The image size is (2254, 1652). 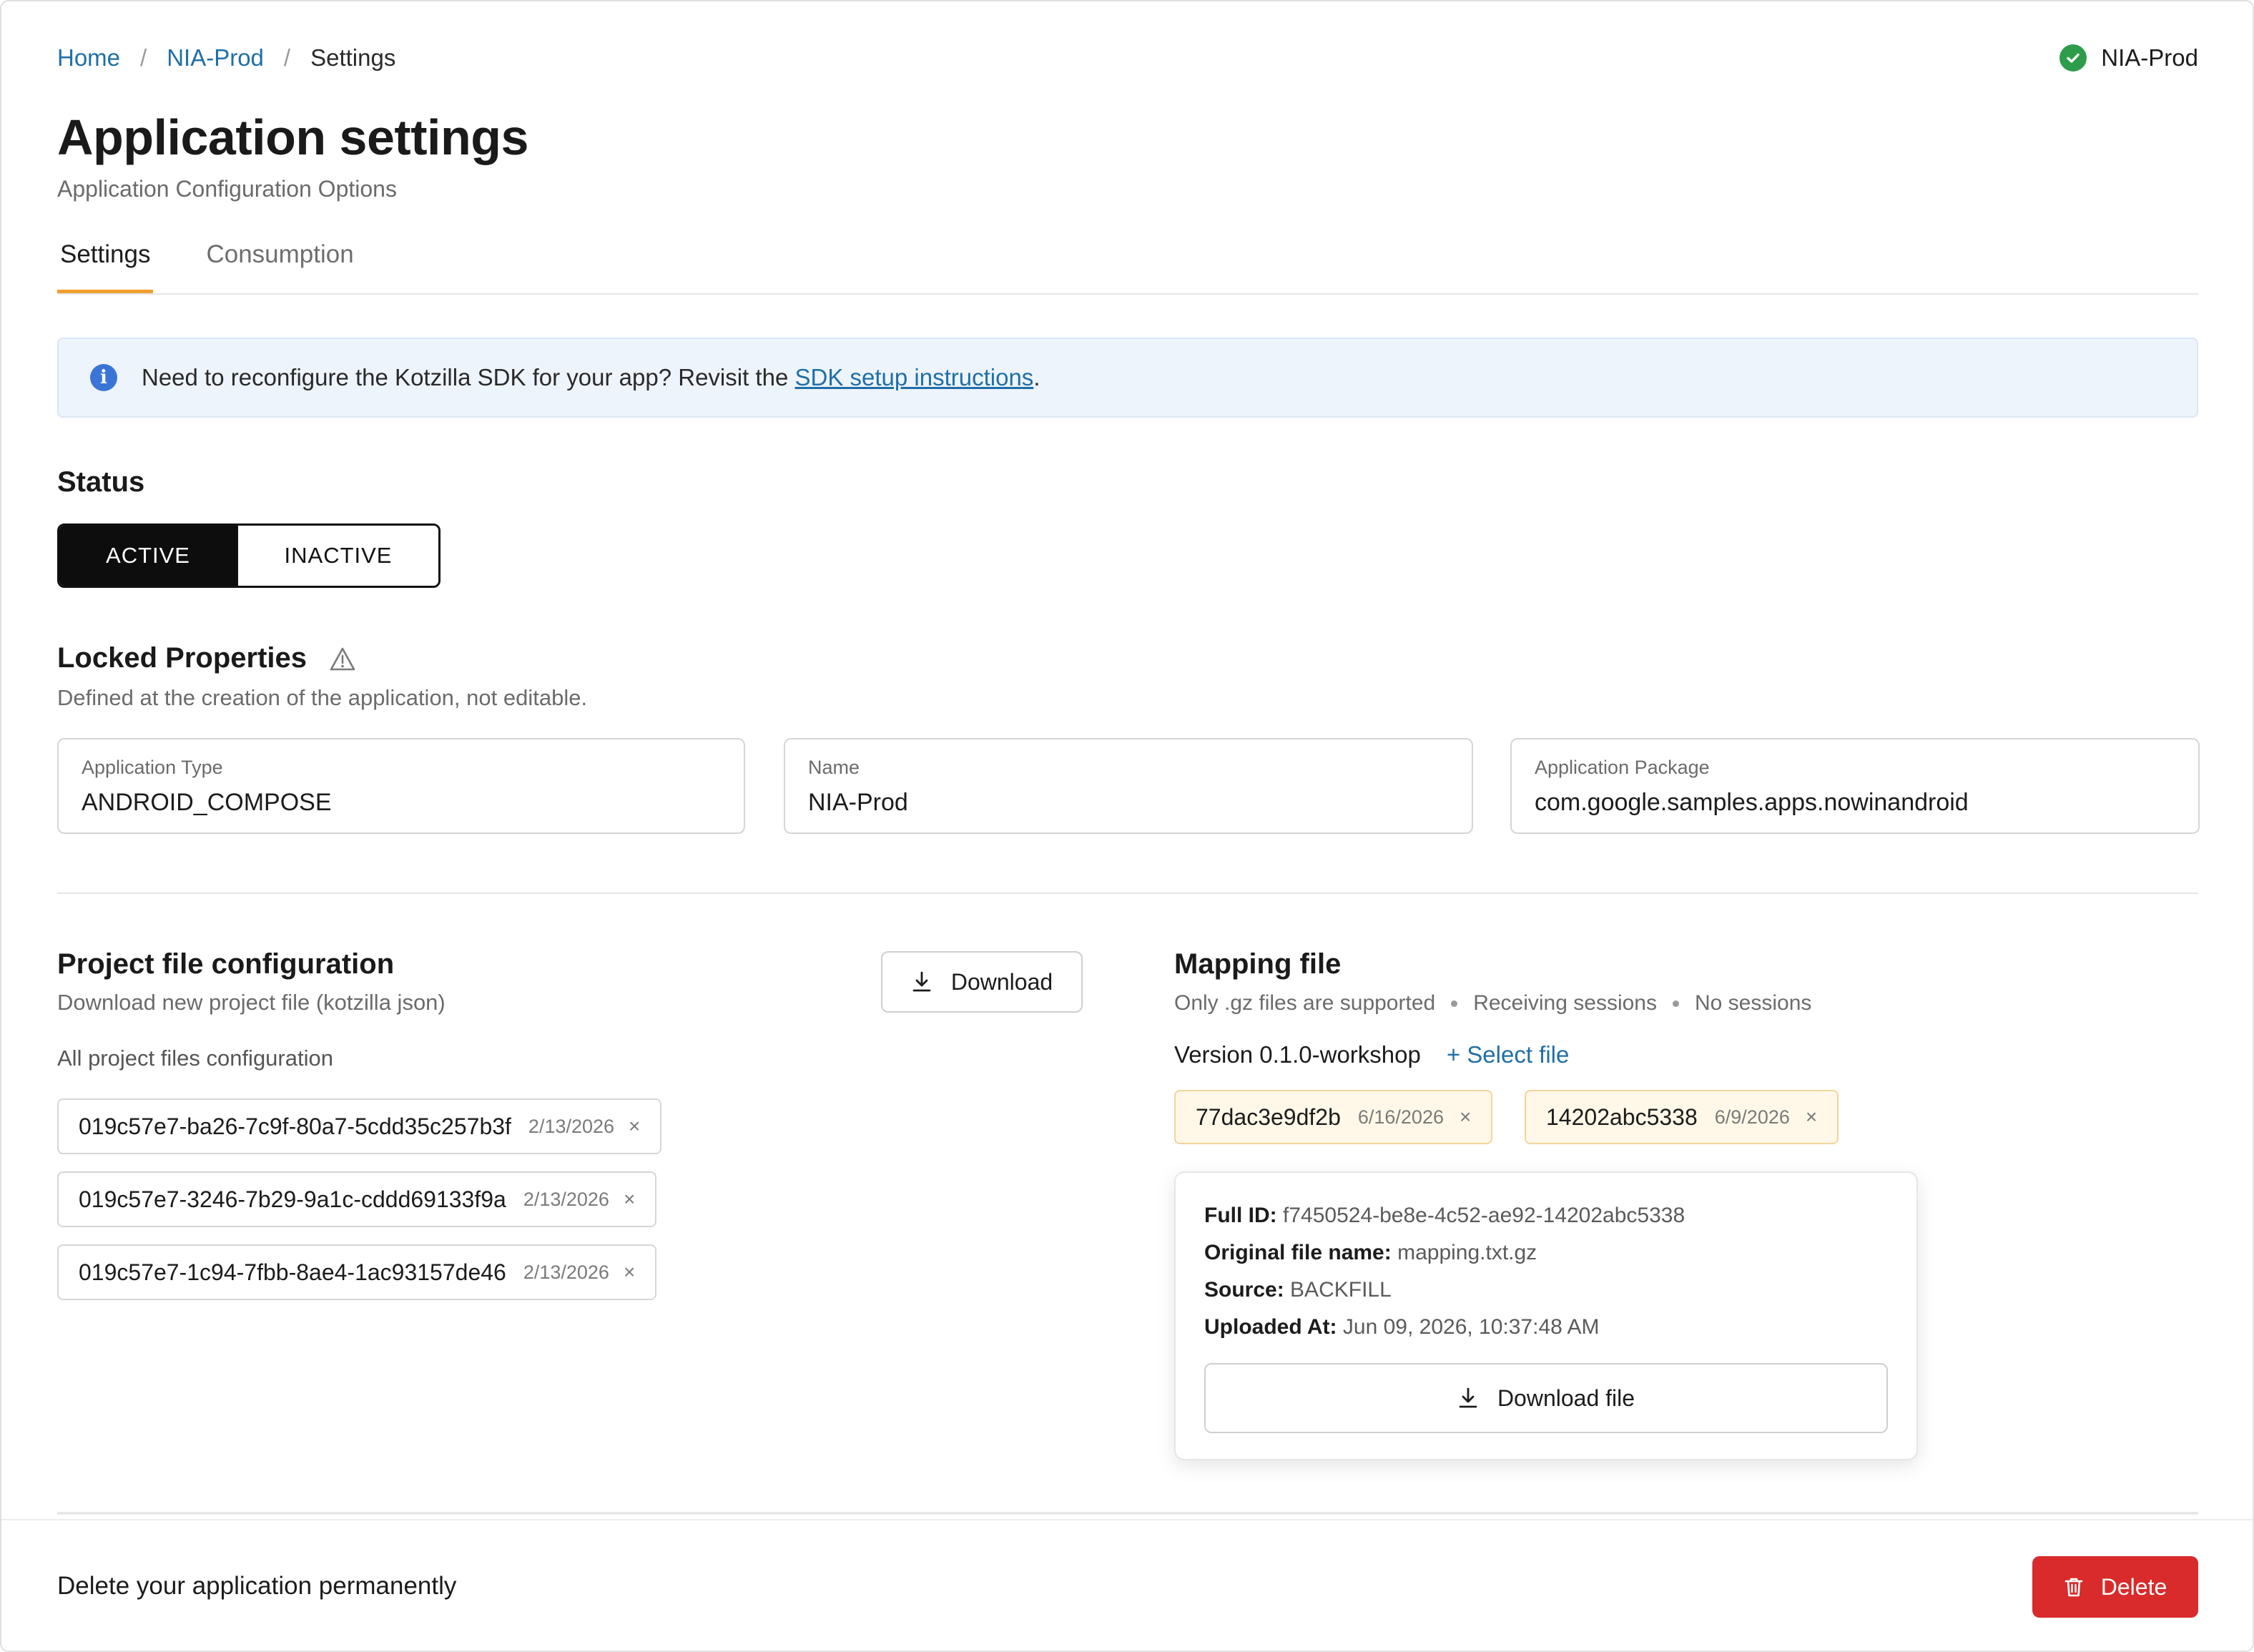 I want to click on locked-properties-title: Locked Properties, so click(x=182, y=658).